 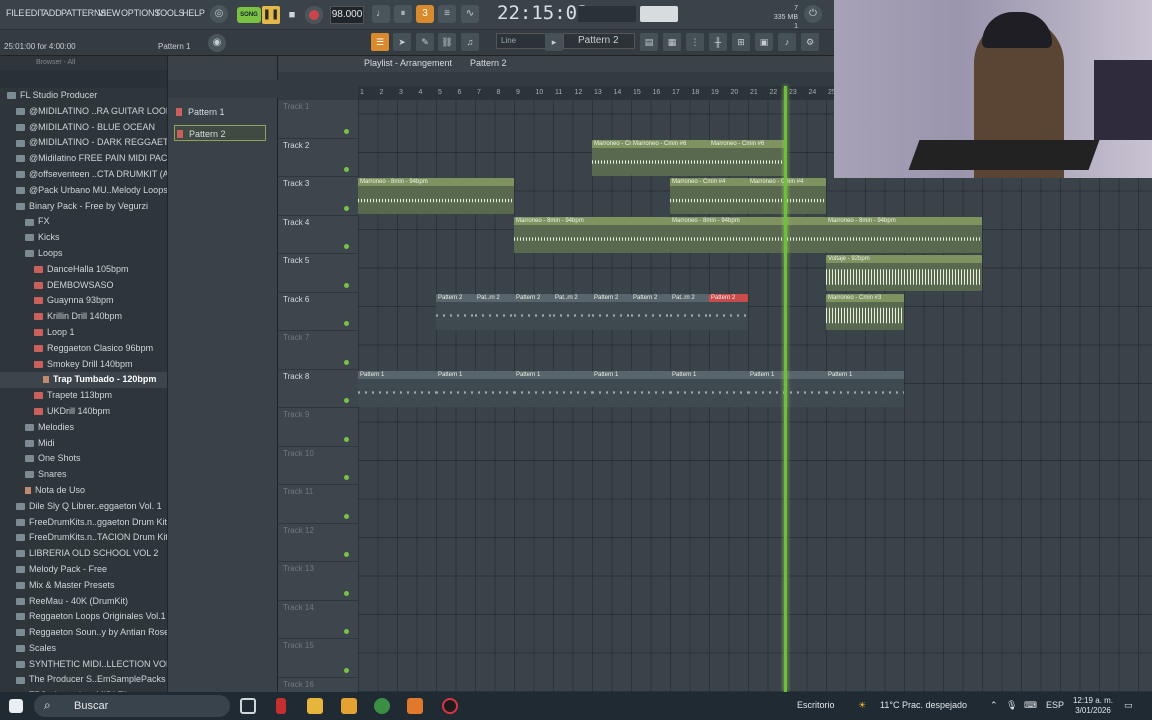 I want to click on fl-studio-icon, so click(x=415, y=706).